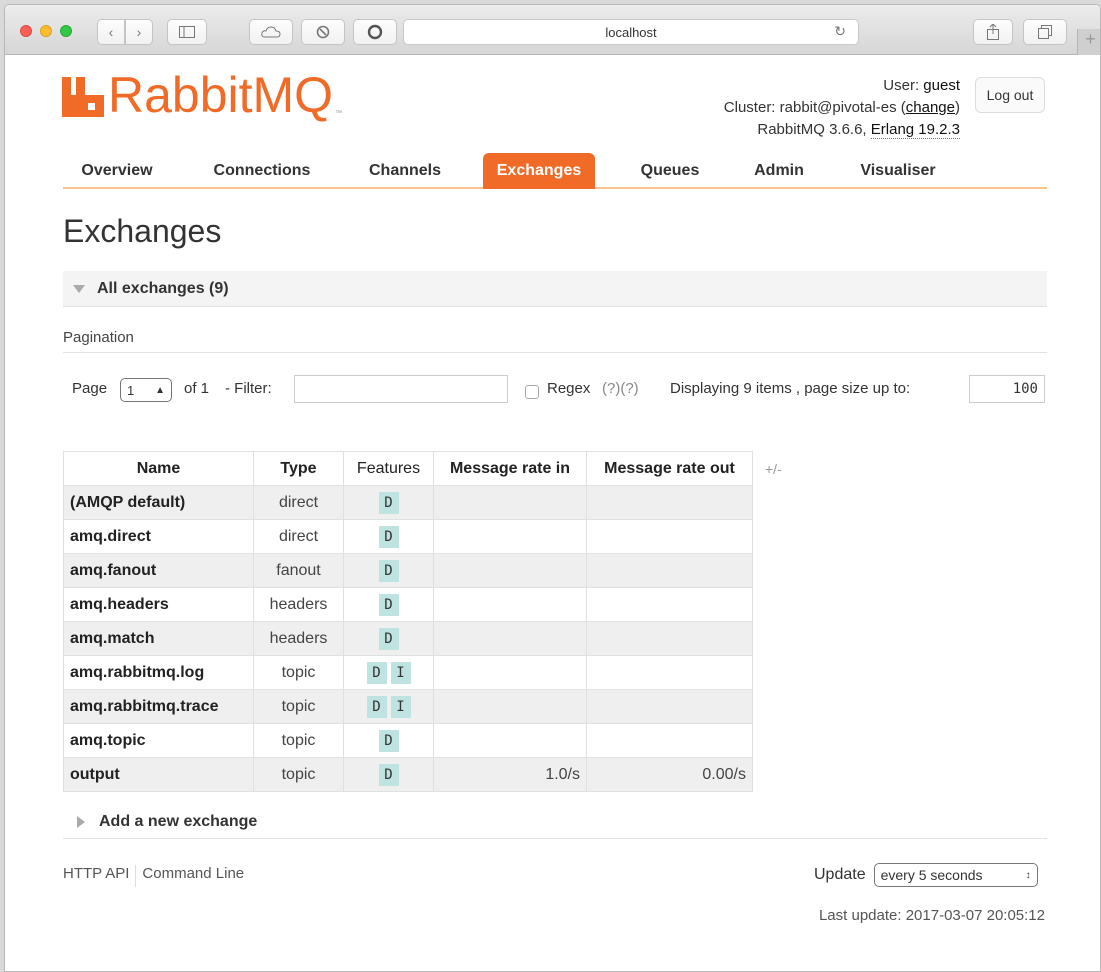 This screenshot has height=972, width=1101. What do you see at coordinates (620, 388) in the screenshot?
I see `regex-help-links: (?)(?)` at bounding box center [620, 388].